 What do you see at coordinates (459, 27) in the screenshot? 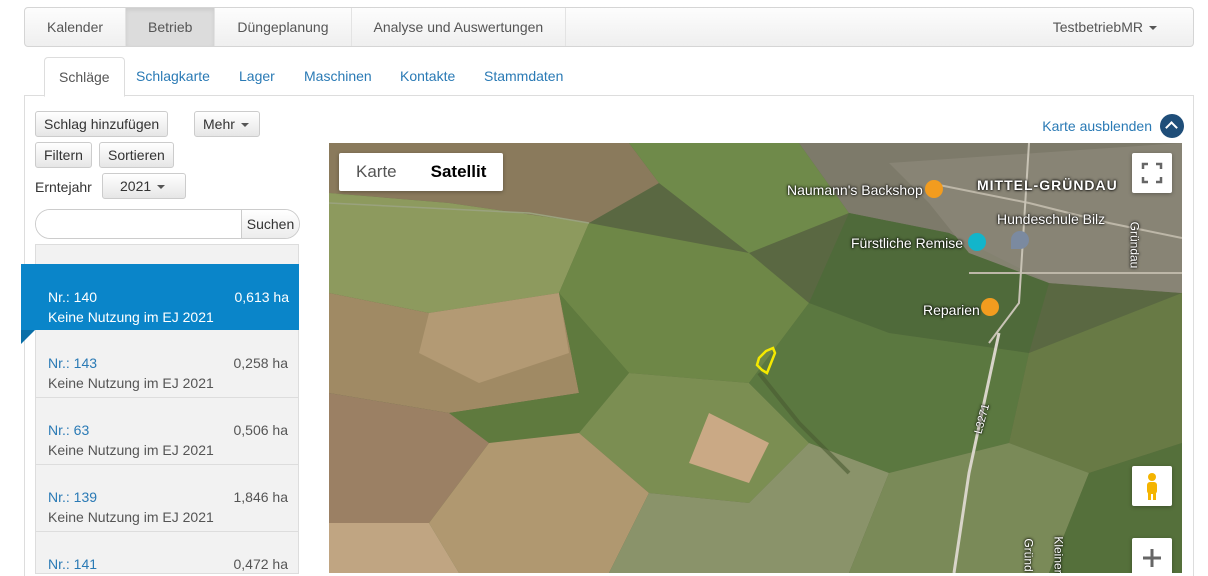
I see `nav-analyse: Analyse und Auswertungen` at bounding box center [459, 27].